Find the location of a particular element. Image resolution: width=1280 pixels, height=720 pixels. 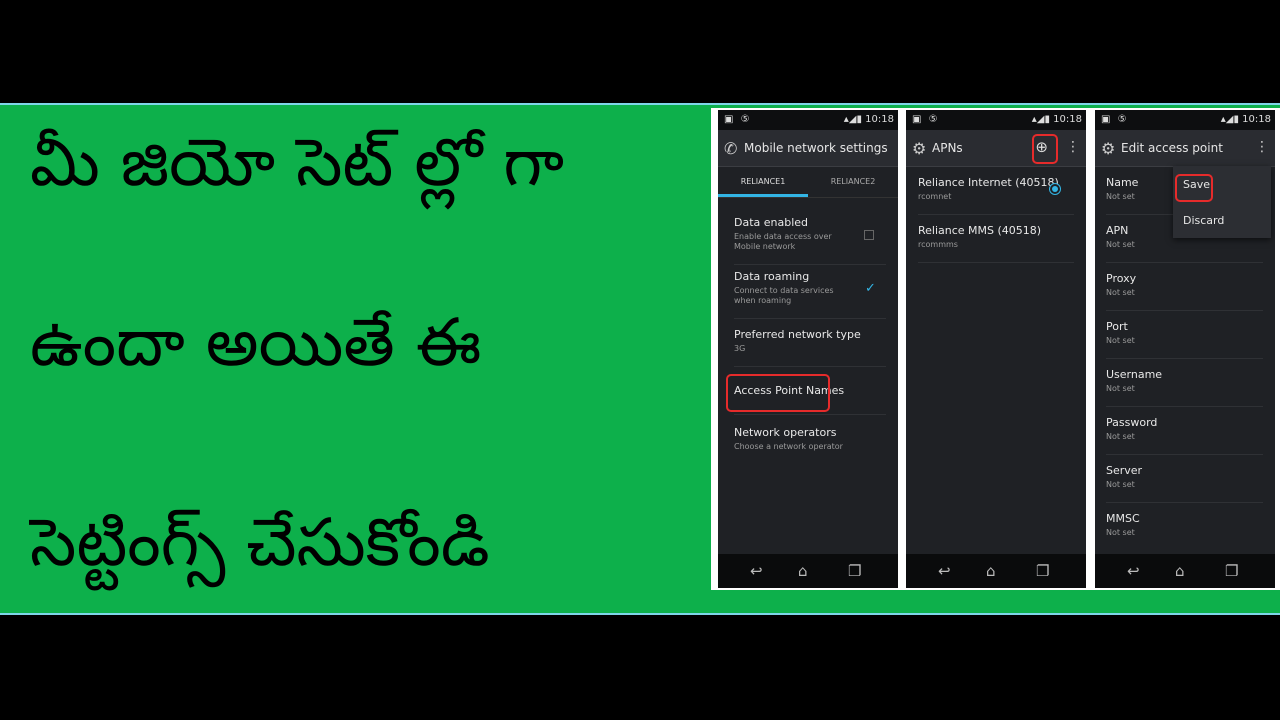

action-bar: ✆ Mobile network settings is located at coordinates (808, 148).